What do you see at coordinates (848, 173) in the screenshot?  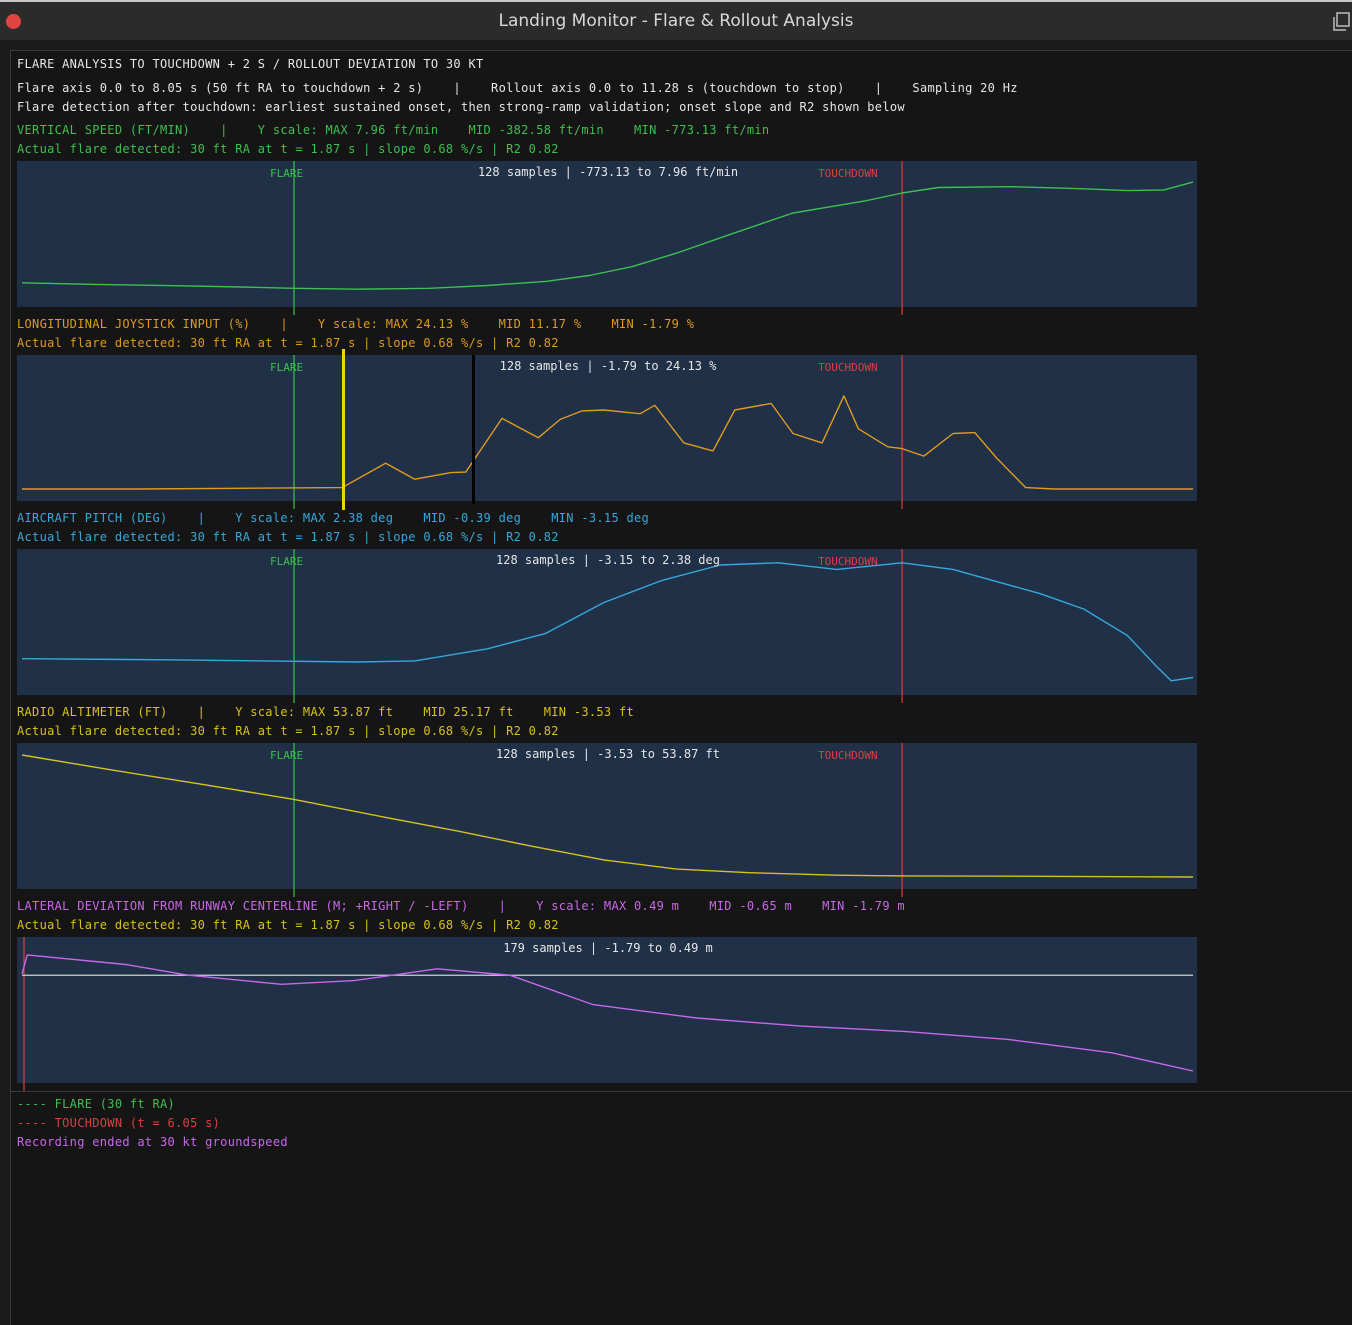 I see `vertical-speed-touchdown-label: TOUCHDOWN` at bounding box center [848, 173].